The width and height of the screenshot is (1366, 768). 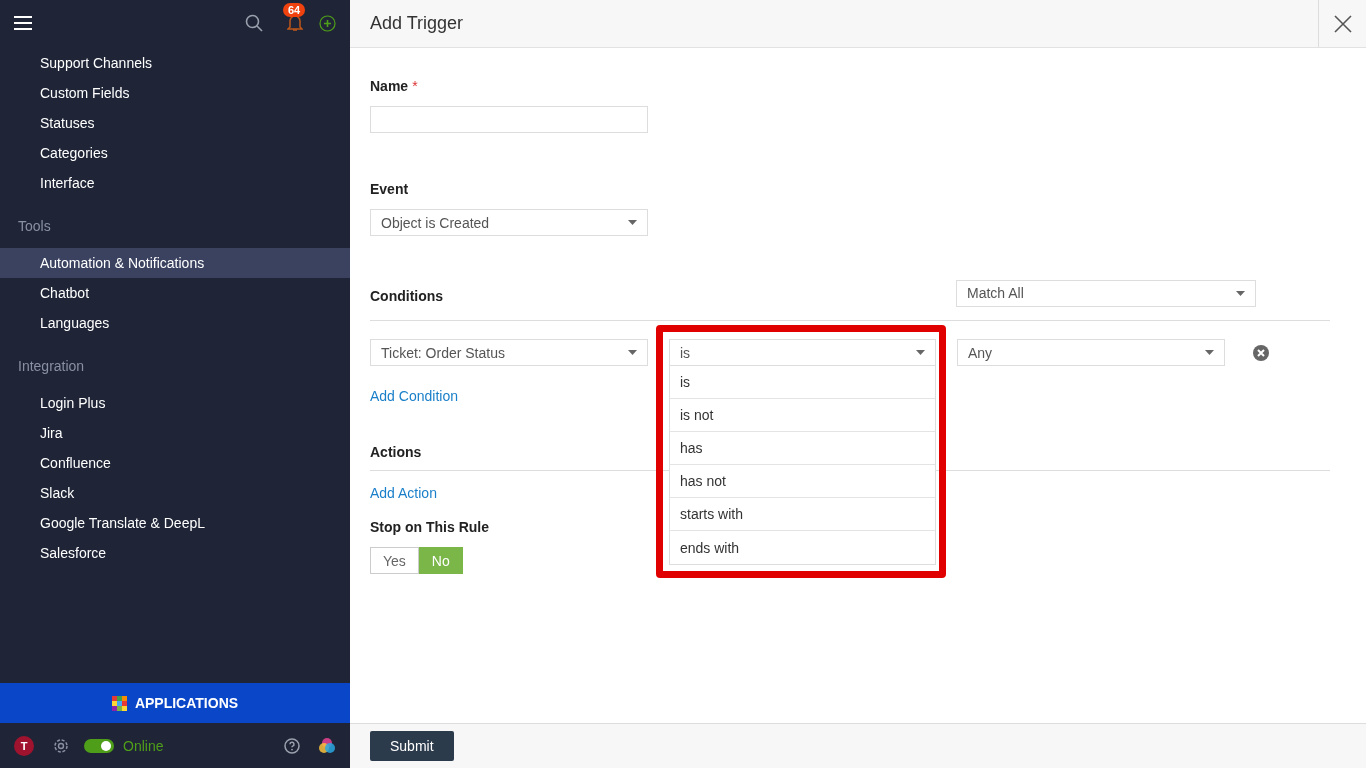 I want to click on name-input, so click(x=509, y=119).